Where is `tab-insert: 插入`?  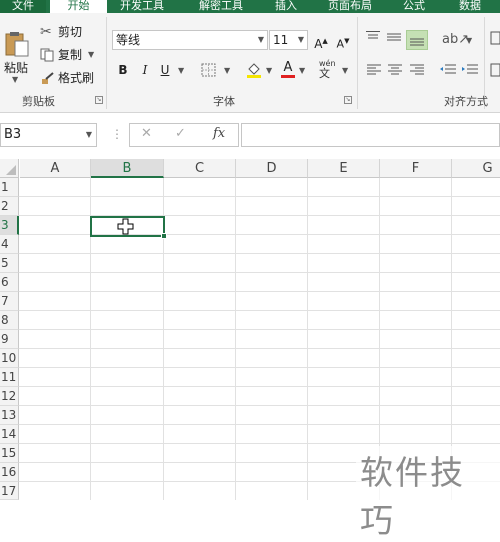
tab-insert: 插入 is located at coordinates (286, 6).